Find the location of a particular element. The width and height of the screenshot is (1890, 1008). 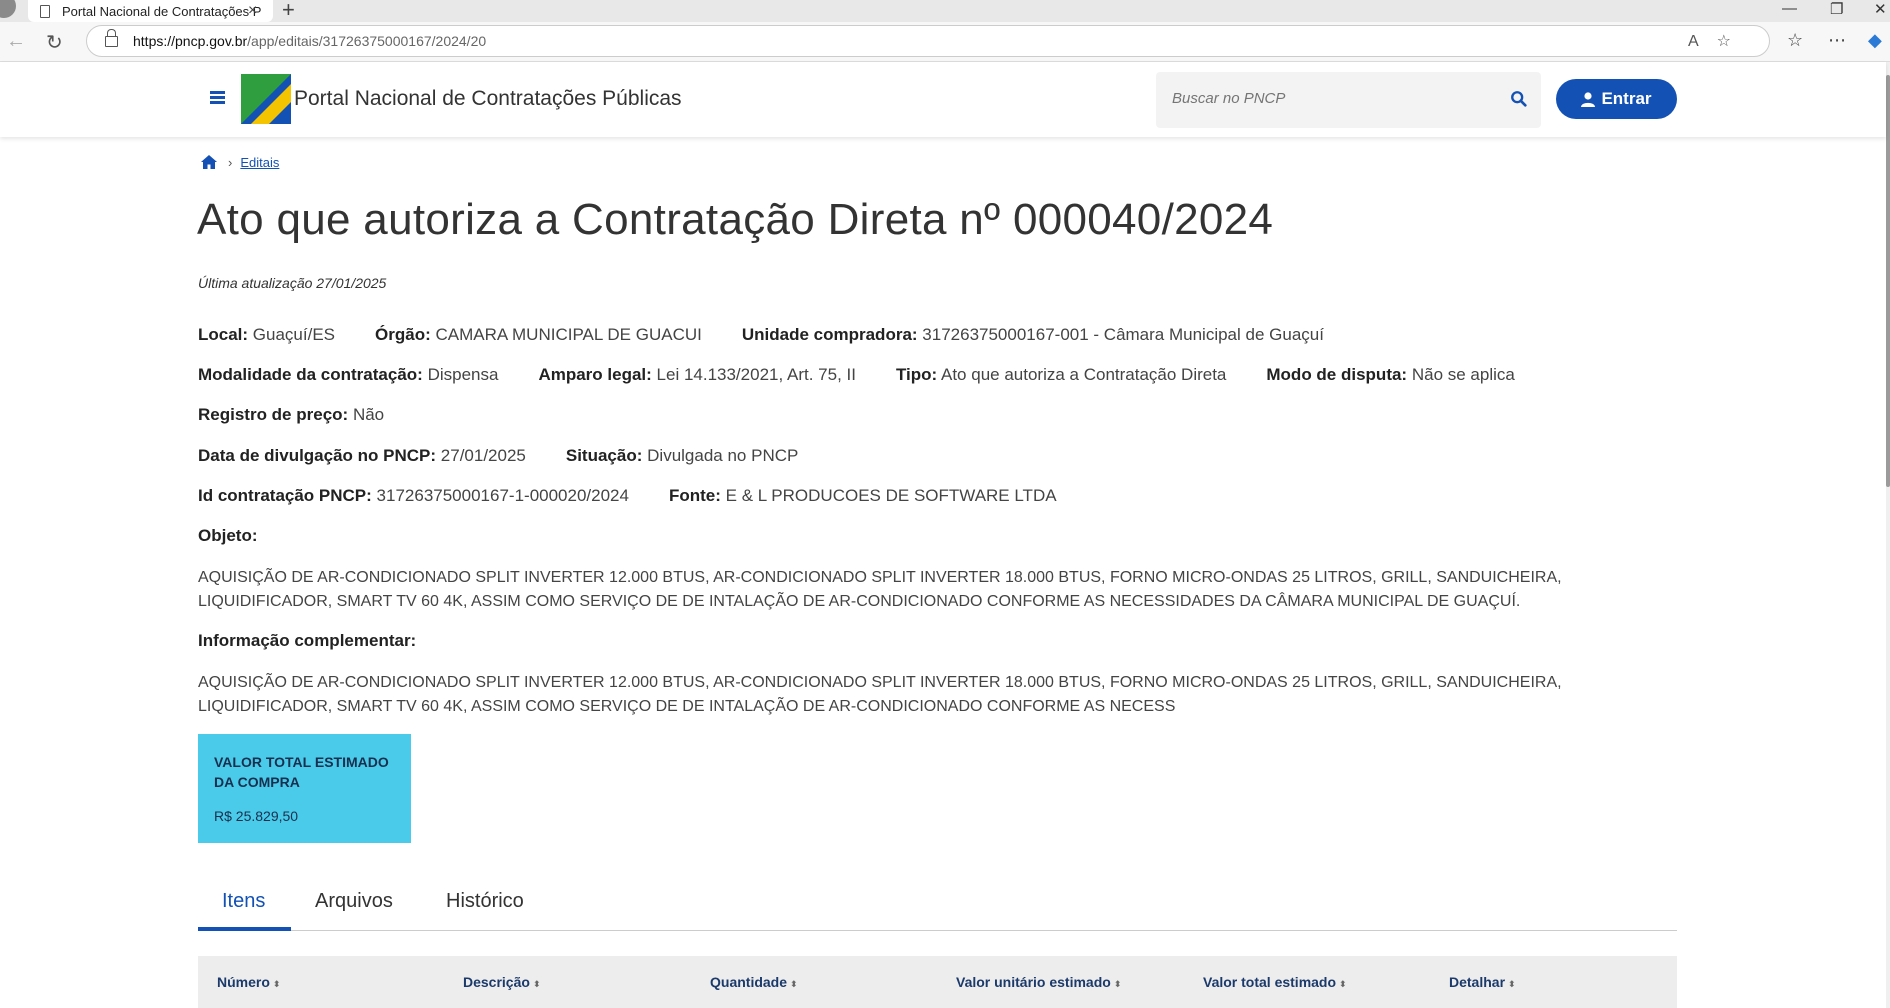

column-numero: Número ⬍ is located at coordinates (248, 982).